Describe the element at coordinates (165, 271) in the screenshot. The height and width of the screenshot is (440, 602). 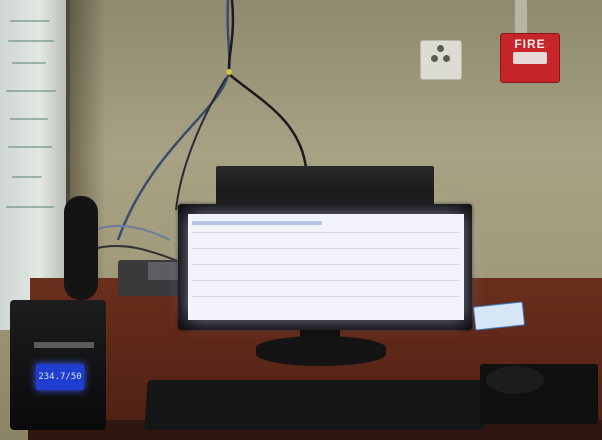
I see `network-device-panel` at that location.